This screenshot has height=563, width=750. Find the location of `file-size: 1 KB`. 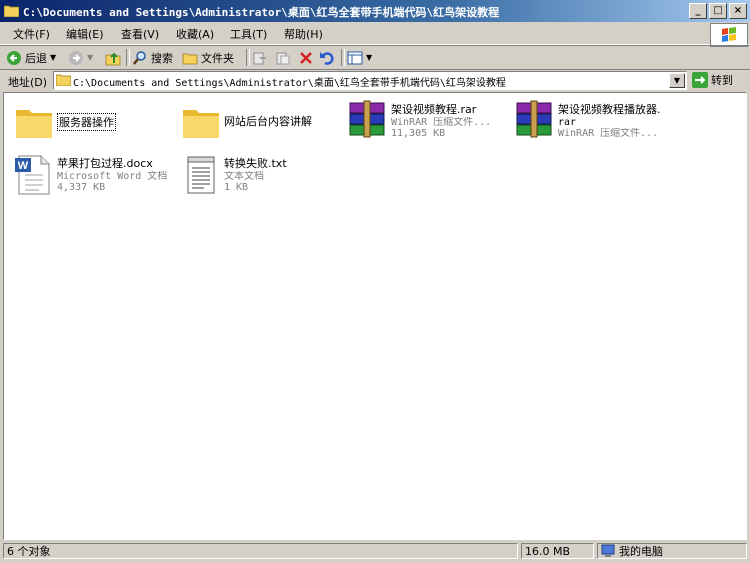

file-size: 1 KB is located at coordinates (236, 187).